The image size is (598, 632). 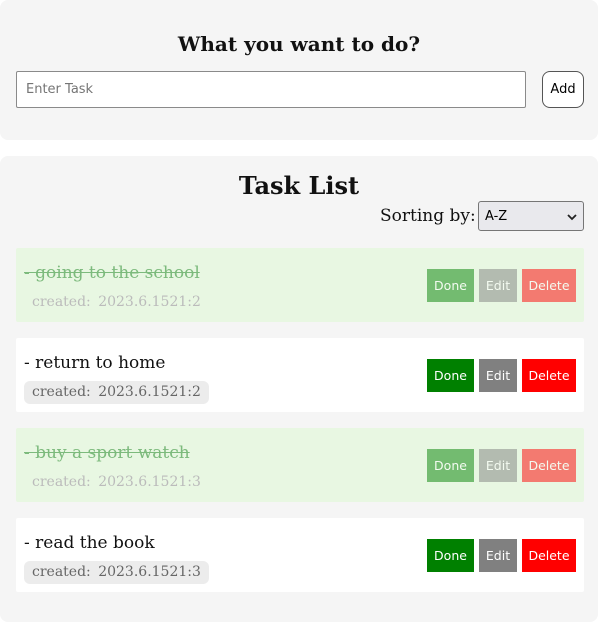 What do you see at coordinates (531, 216) in the screenshot?
I see `sort-dropdown: A-Z` at bounding box center [531, 216].